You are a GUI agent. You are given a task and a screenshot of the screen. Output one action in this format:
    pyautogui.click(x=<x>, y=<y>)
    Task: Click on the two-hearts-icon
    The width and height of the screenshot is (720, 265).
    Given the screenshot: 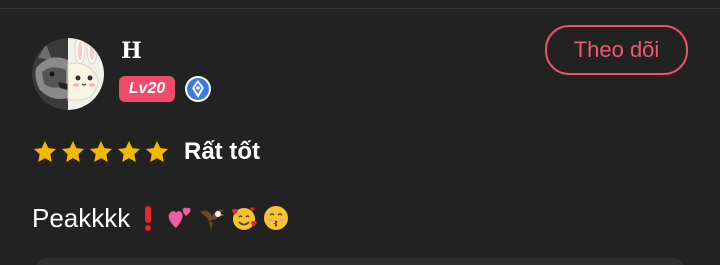 What is the action you would take?
    pyautogui.click(x=179, y=217)
    